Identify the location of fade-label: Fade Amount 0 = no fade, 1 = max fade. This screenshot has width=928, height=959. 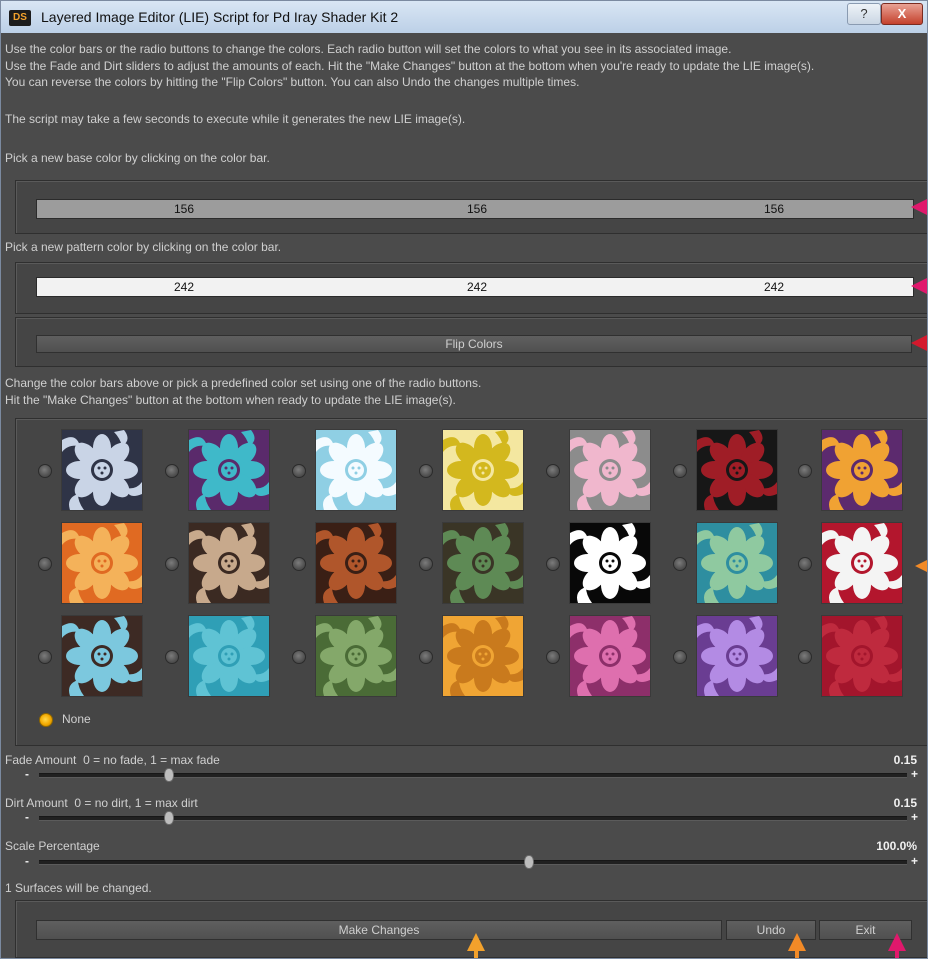
(112, 760).